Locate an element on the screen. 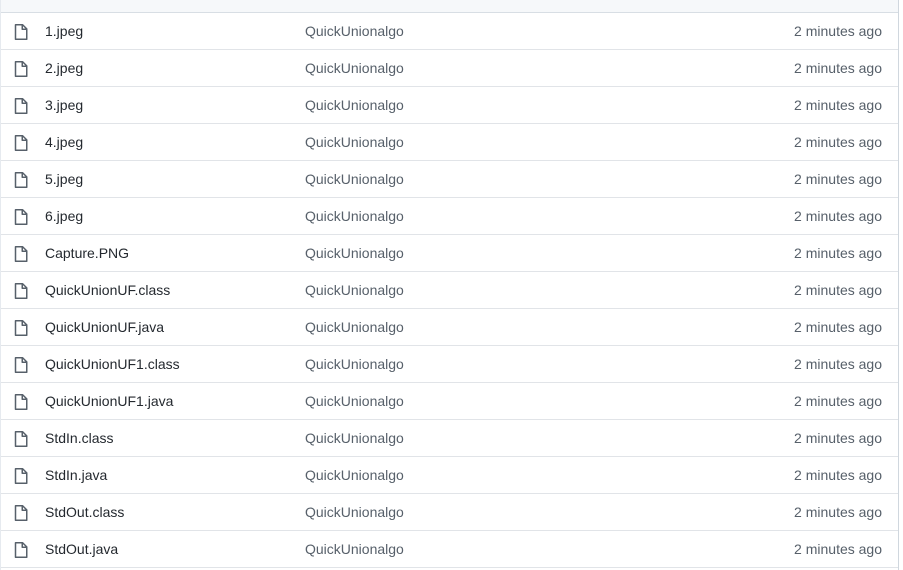 Image resolution: width=903 pixels, height=570 pixels. file-row: StdIn.java QuickUnionalgo 2 minutes ago is located at coordinates (449, 475).